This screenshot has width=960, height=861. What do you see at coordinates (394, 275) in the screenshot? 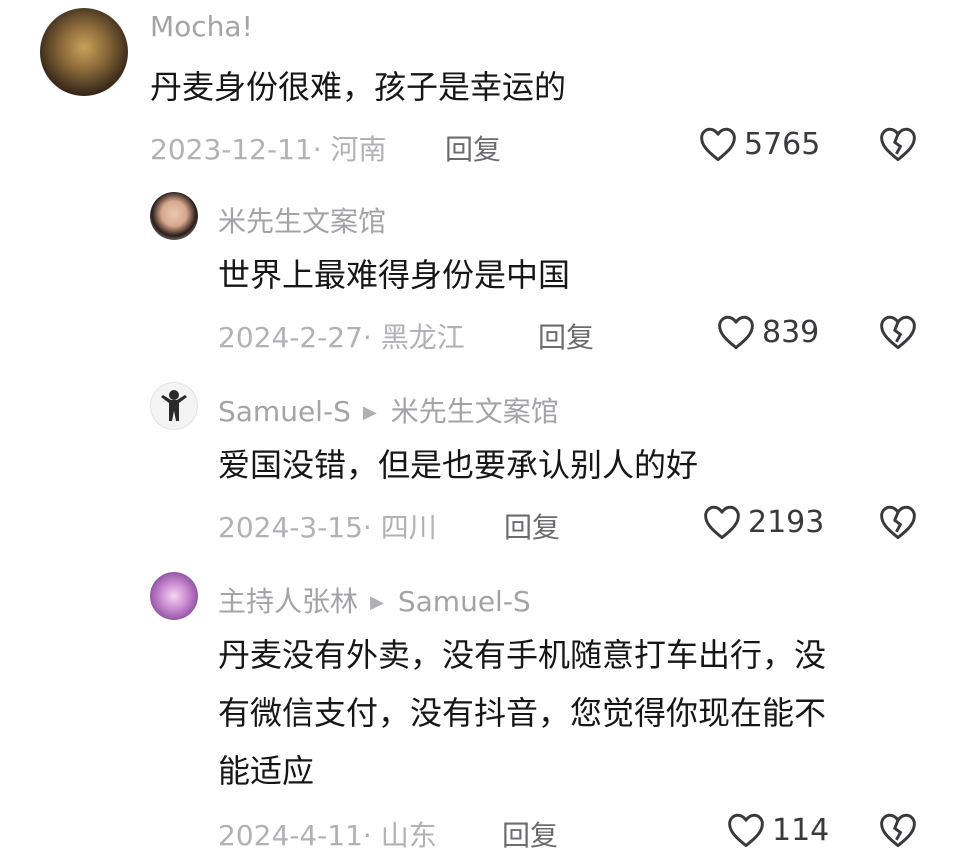
I see `comment-text: 世界上最难得身份是中国` at bounding box center [394, 275].